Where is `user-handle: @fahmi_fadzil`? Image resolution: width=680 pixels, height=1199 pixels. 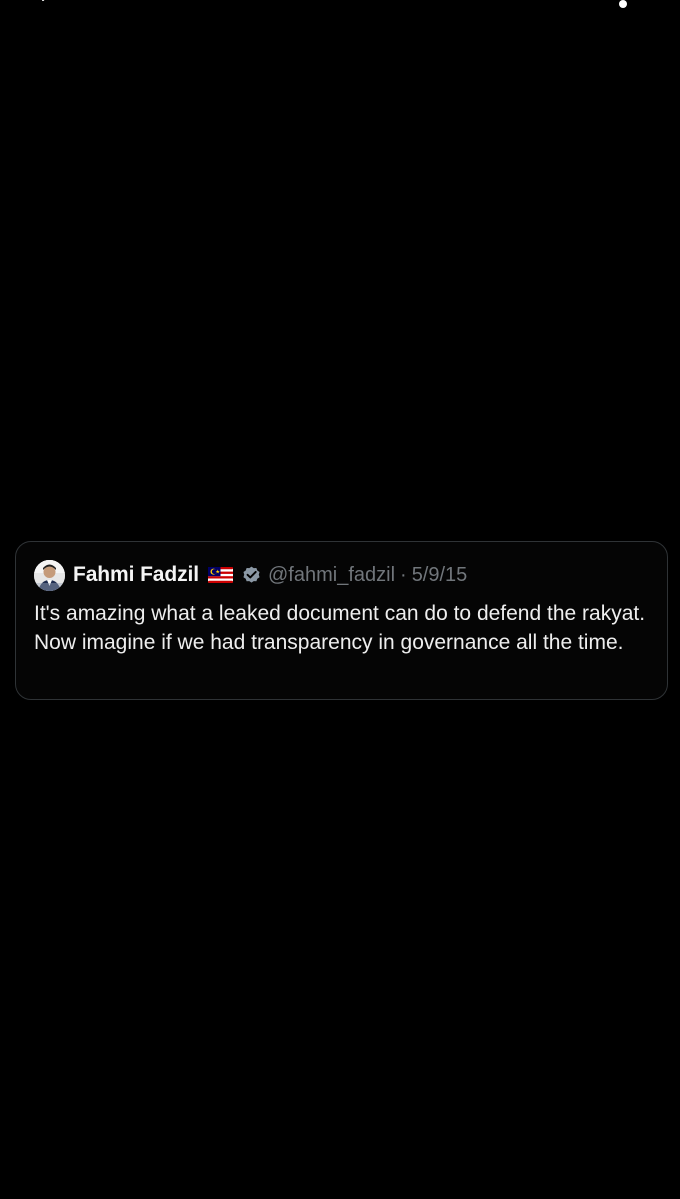 user-handle: @fahmi_fadzil is located at coordinates (331, 575).